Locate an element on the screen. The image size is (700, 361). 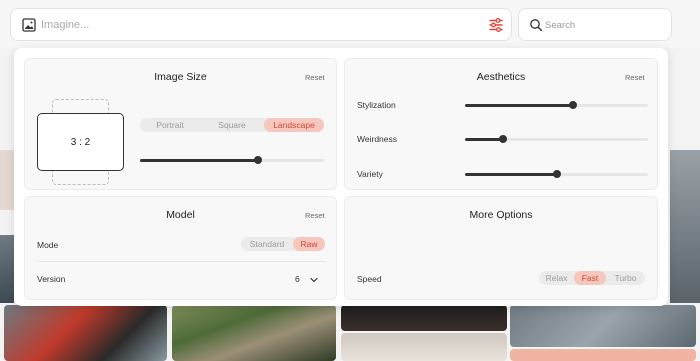
chevron-down-icon is located at coordinates (314, 280).